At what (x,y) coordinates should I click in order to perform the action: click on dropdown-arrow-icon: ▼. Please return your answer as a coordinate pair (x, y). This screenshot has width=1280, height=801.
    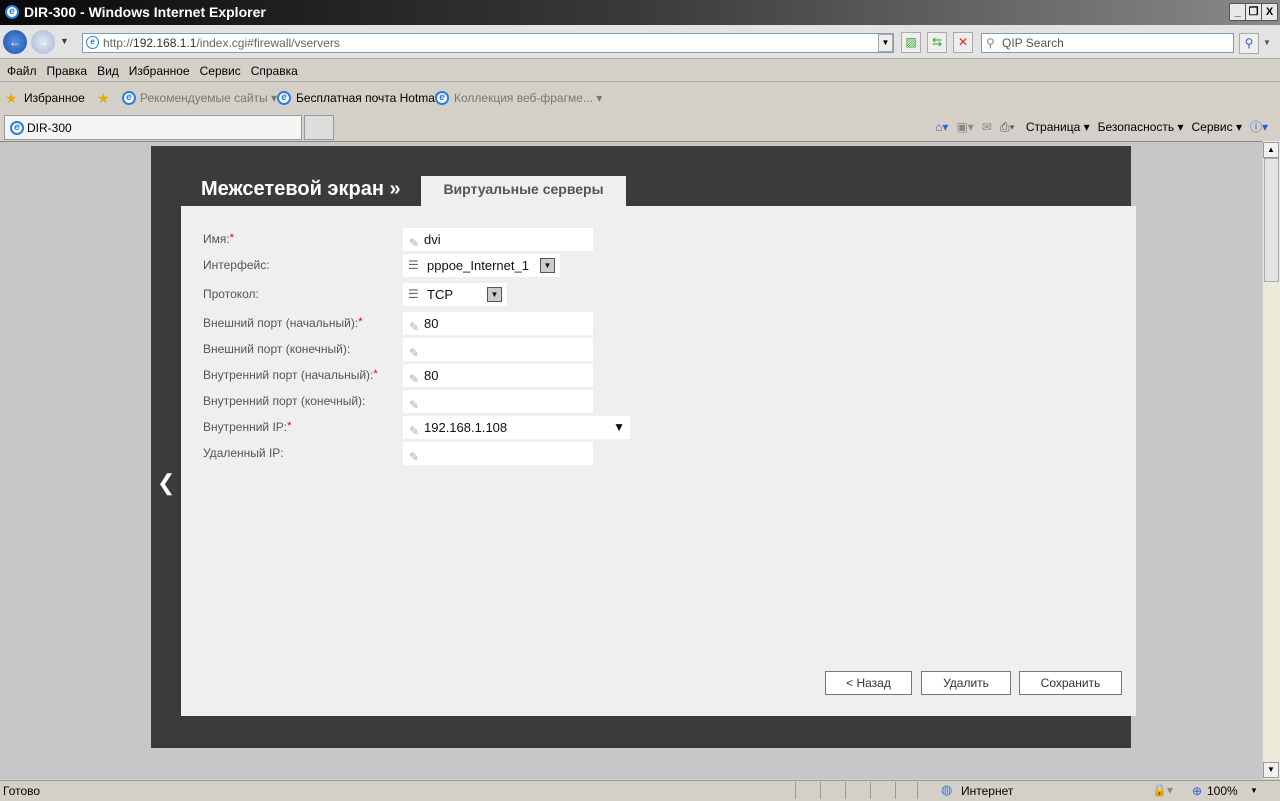
    Looking at the image, I should click on (619, 427).